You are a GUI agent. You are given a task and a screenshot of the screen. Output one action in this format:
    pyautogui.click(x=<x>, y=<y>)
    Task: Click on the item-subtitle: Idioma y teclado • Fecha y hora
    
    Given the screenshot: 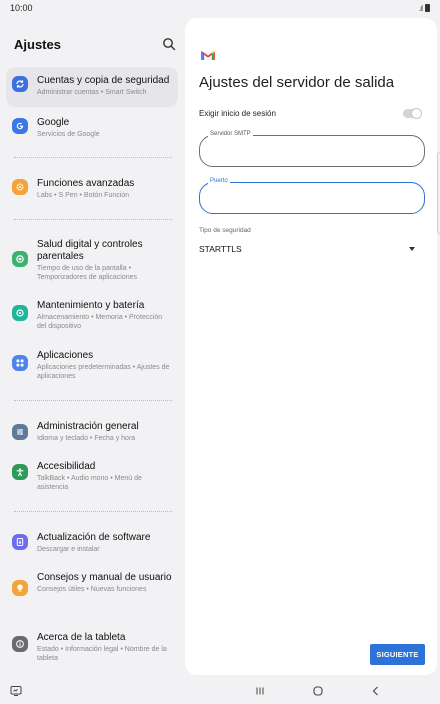 What is the action you would take?
    pyautogui.click(x=86, y=438)
    